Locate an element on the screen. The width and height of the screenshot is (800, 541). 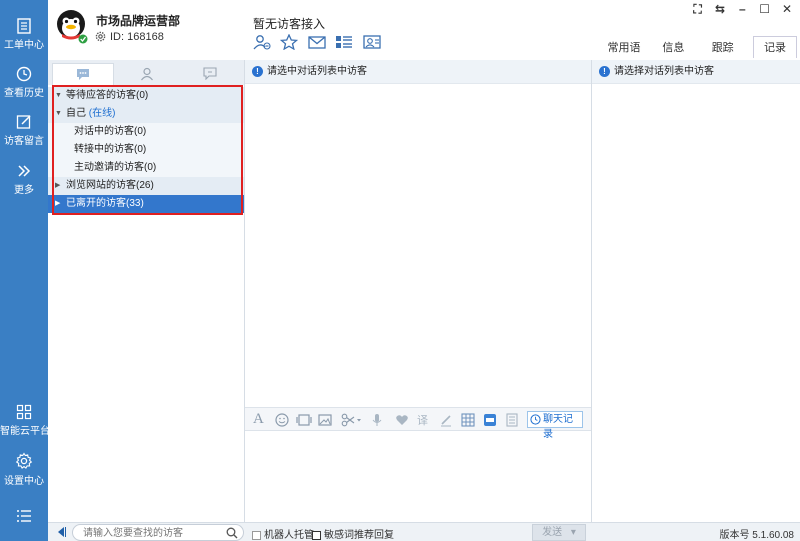
send-button: 发送 ▾ is located at coordinates (559, 532).